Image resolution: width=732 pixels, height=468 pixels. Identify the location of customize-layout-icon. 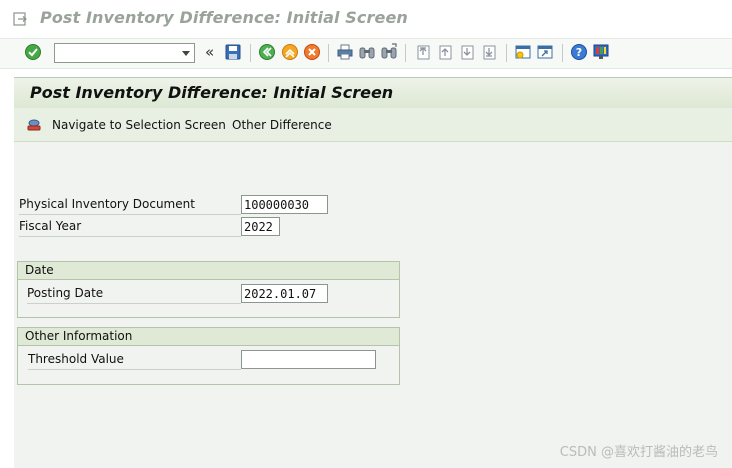
(601, 52).